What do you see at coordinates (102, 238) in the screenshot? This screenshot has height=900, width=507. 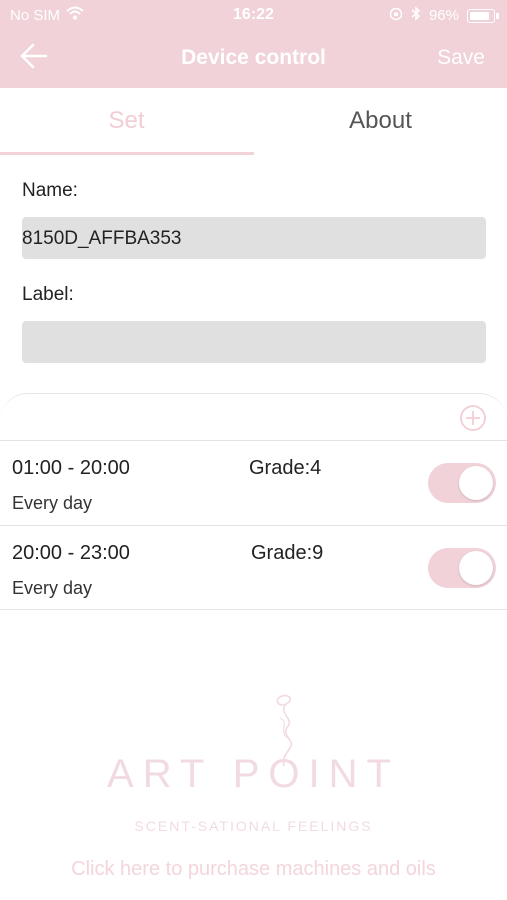 I see `name-value: 8150D_AFFBA353` at bounding box center [102, 238].